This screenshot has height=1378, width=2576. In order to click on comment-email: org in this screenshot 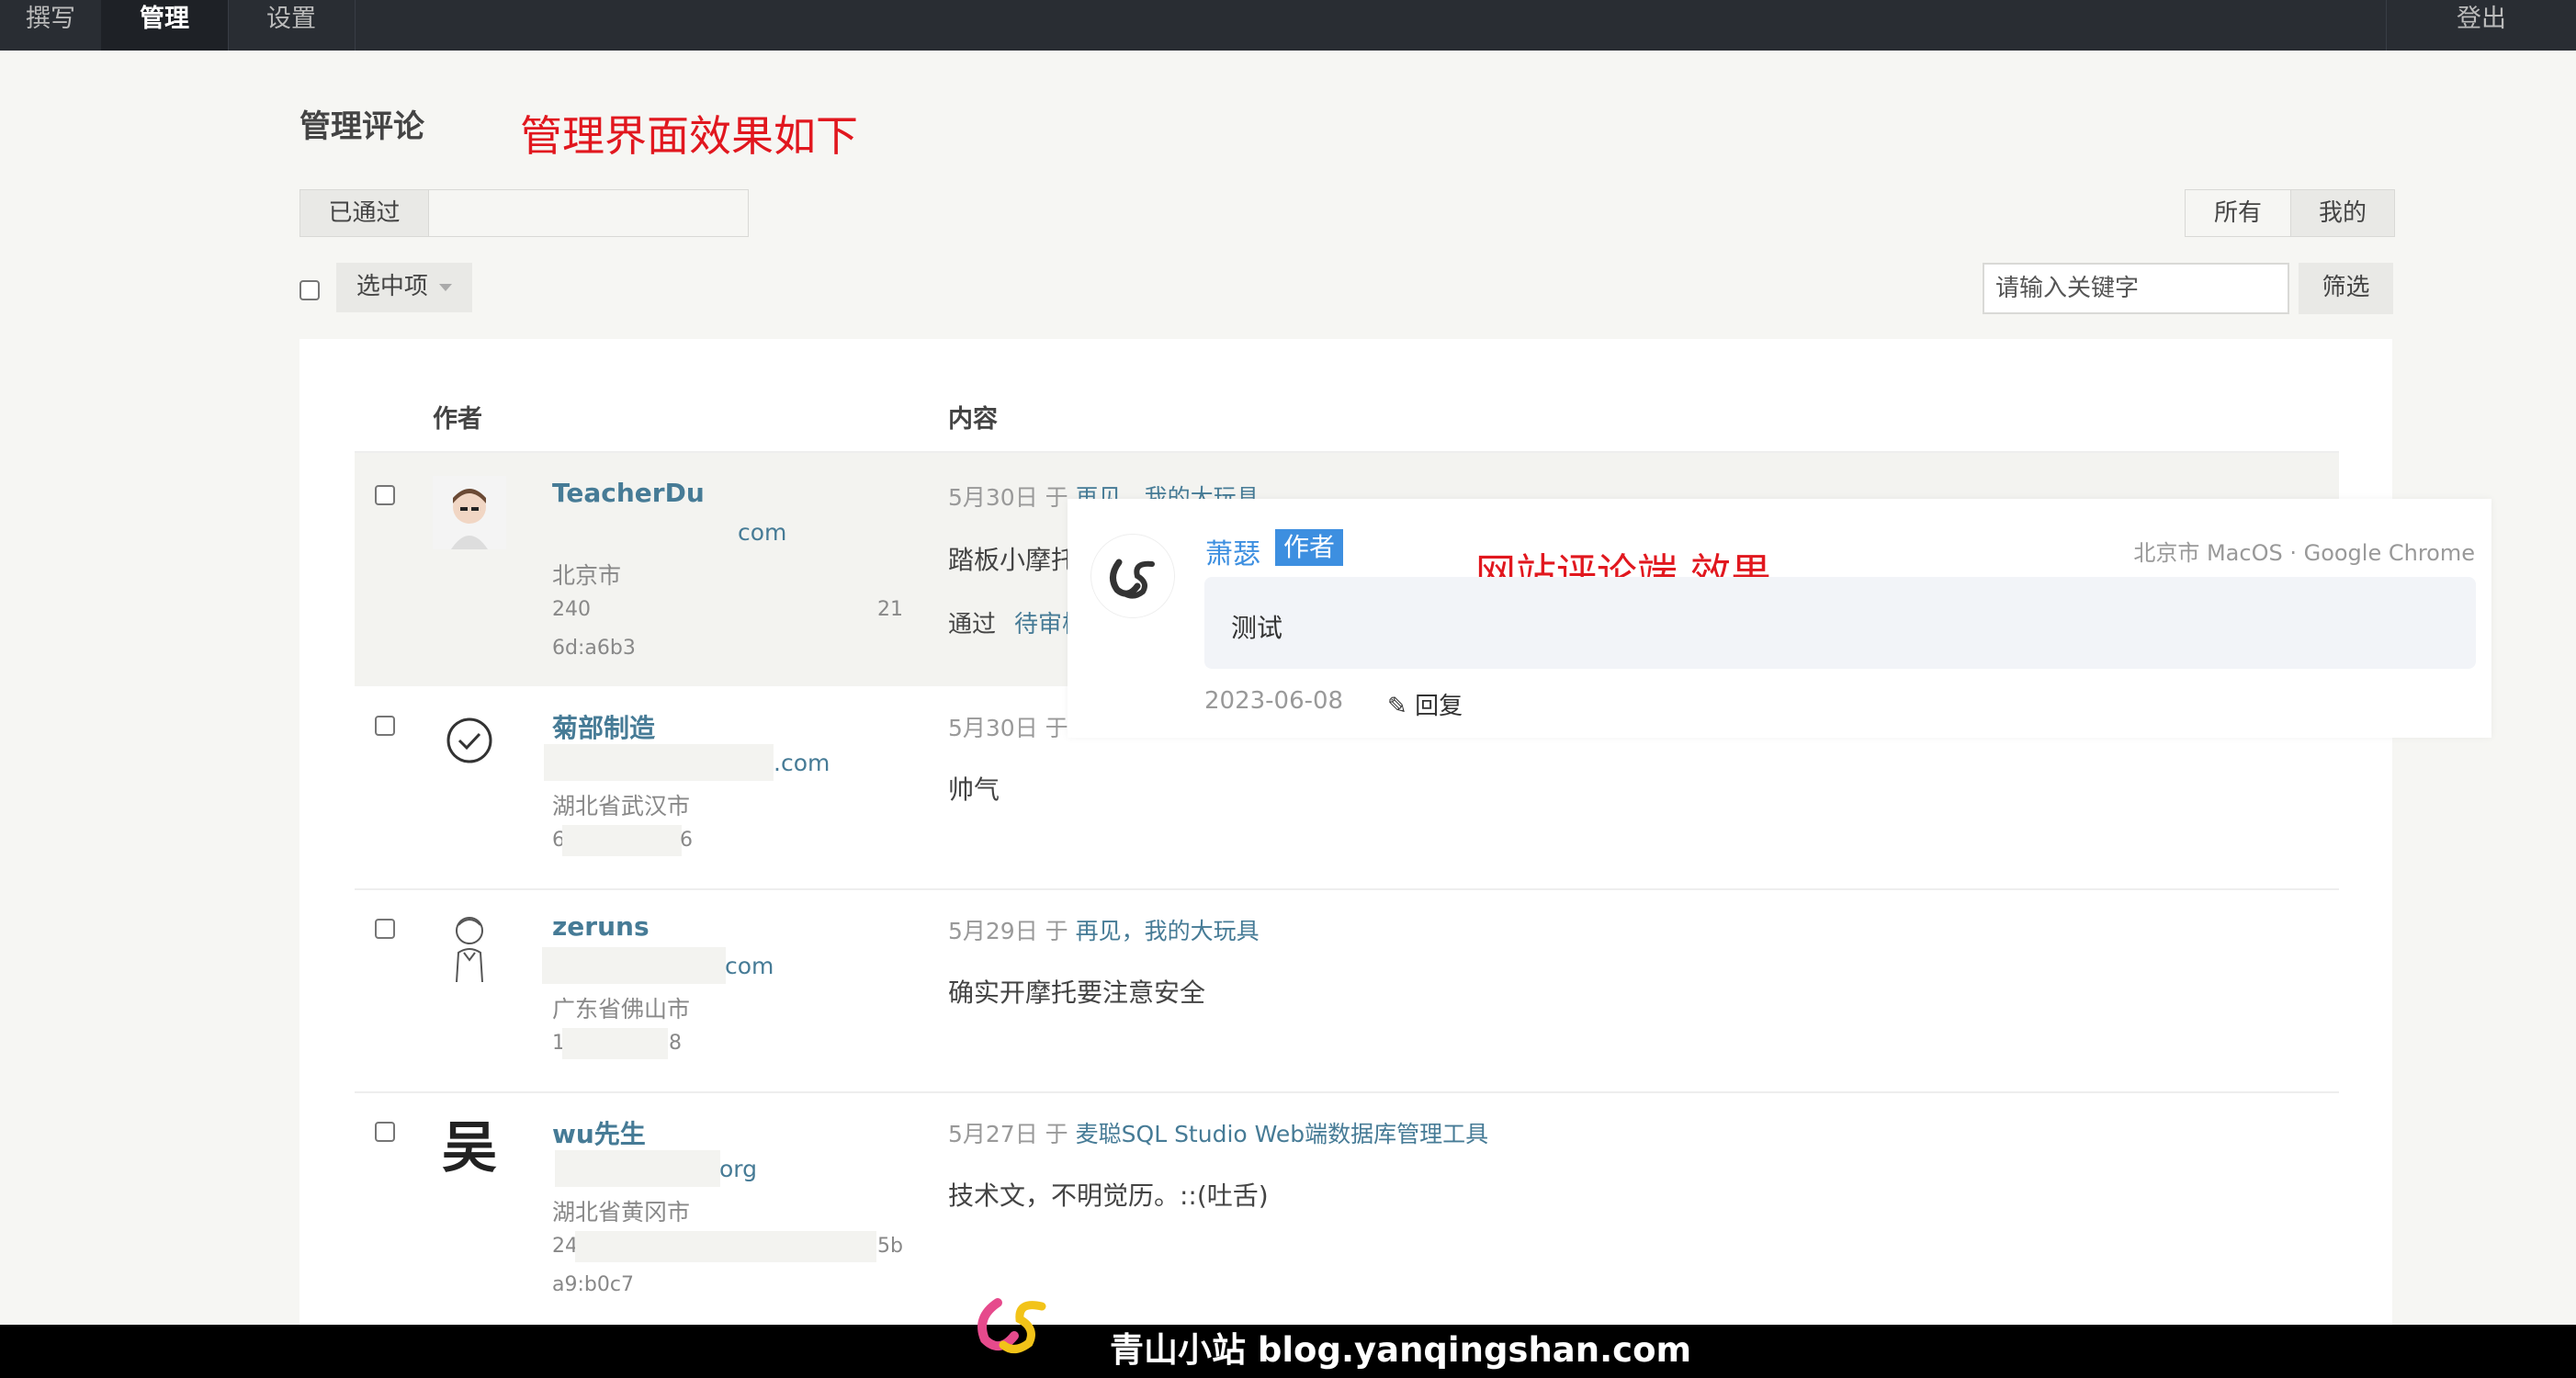, I will do `click(738, 1169)`.